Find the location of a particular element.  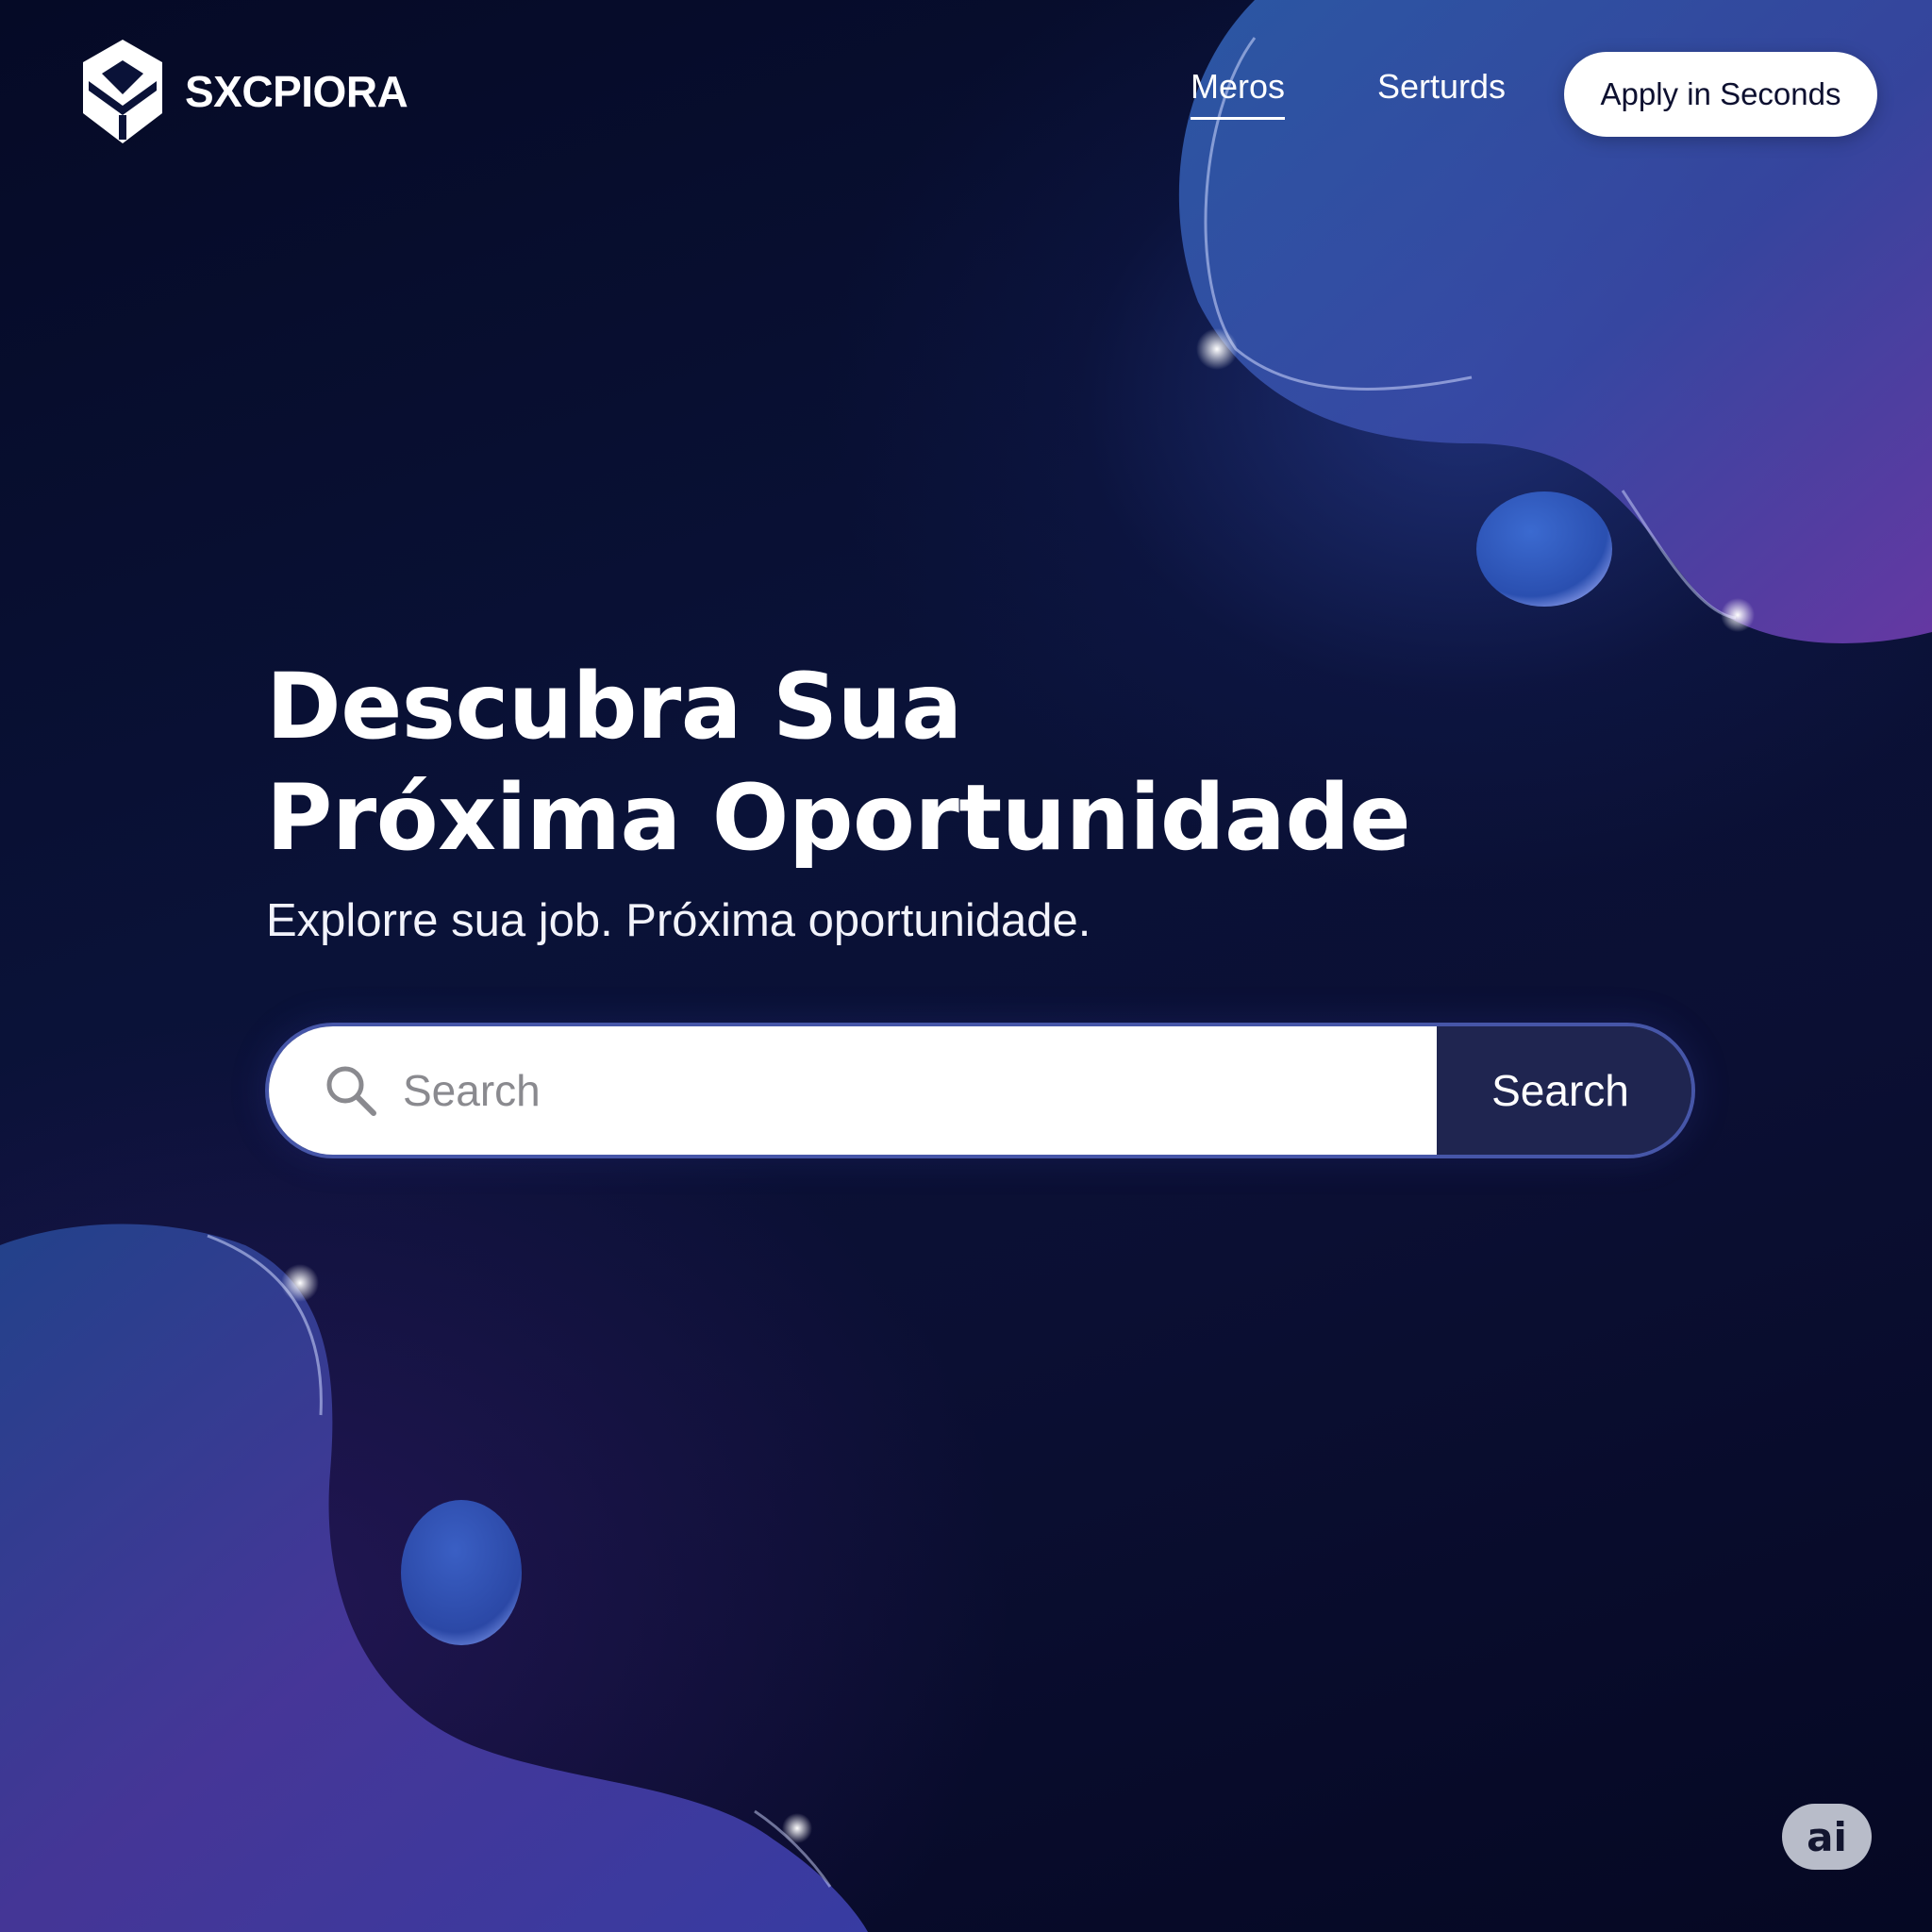

brand-name: SXCPIORA is located at coordinates (296, 92).